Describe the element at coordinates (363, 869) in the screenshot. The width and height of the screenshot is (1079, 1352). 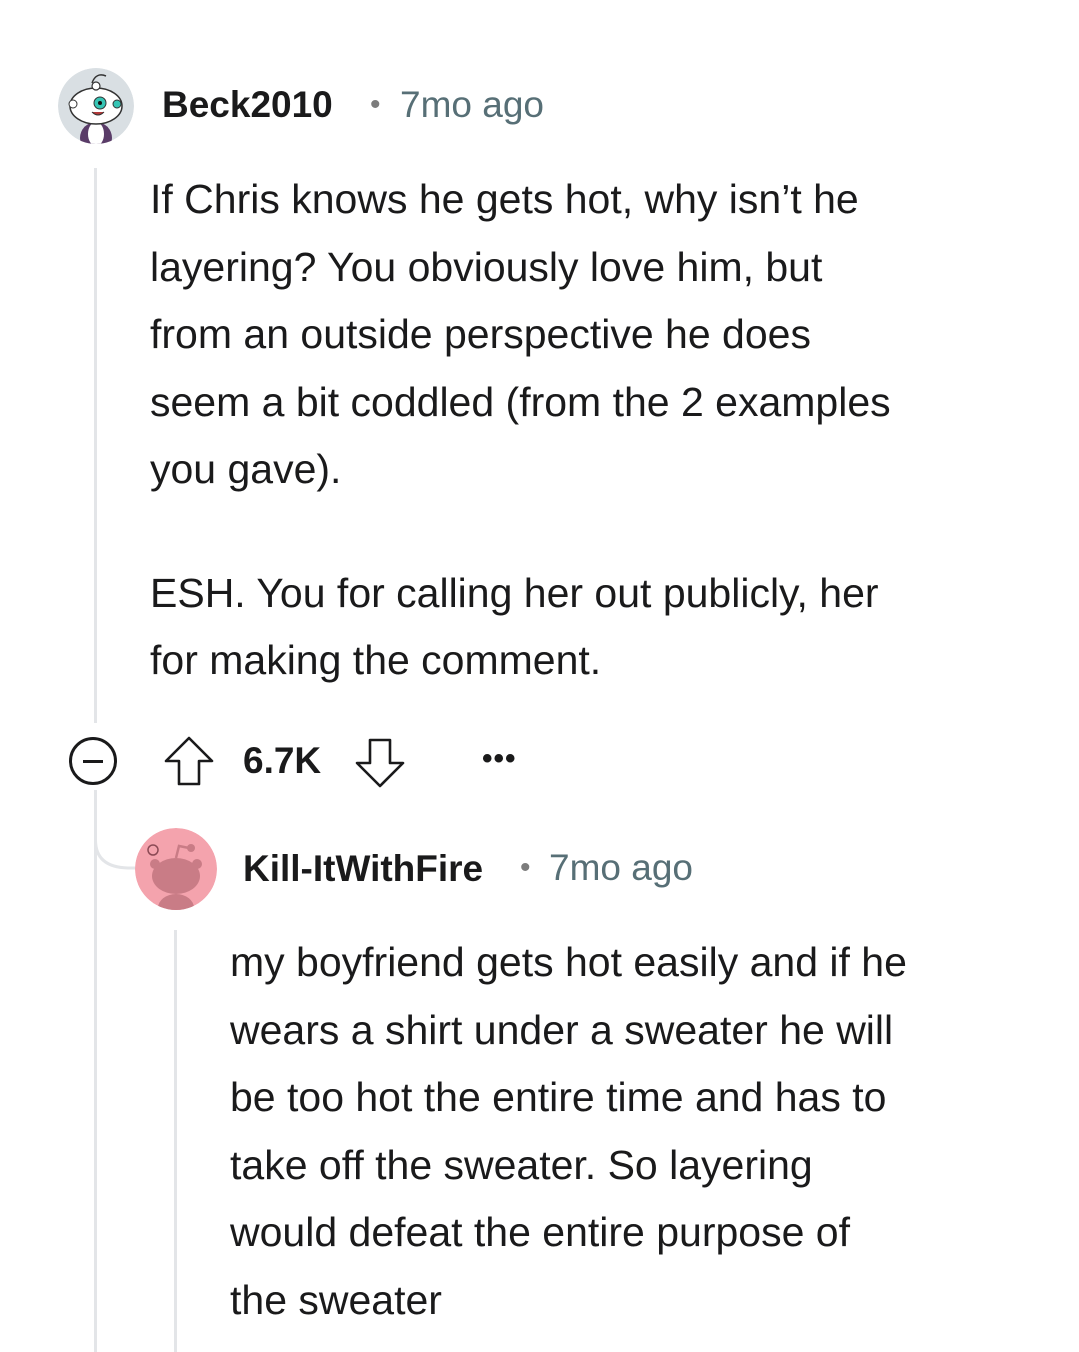
I see `reply-author: Kill-ItWithFire` at that location.